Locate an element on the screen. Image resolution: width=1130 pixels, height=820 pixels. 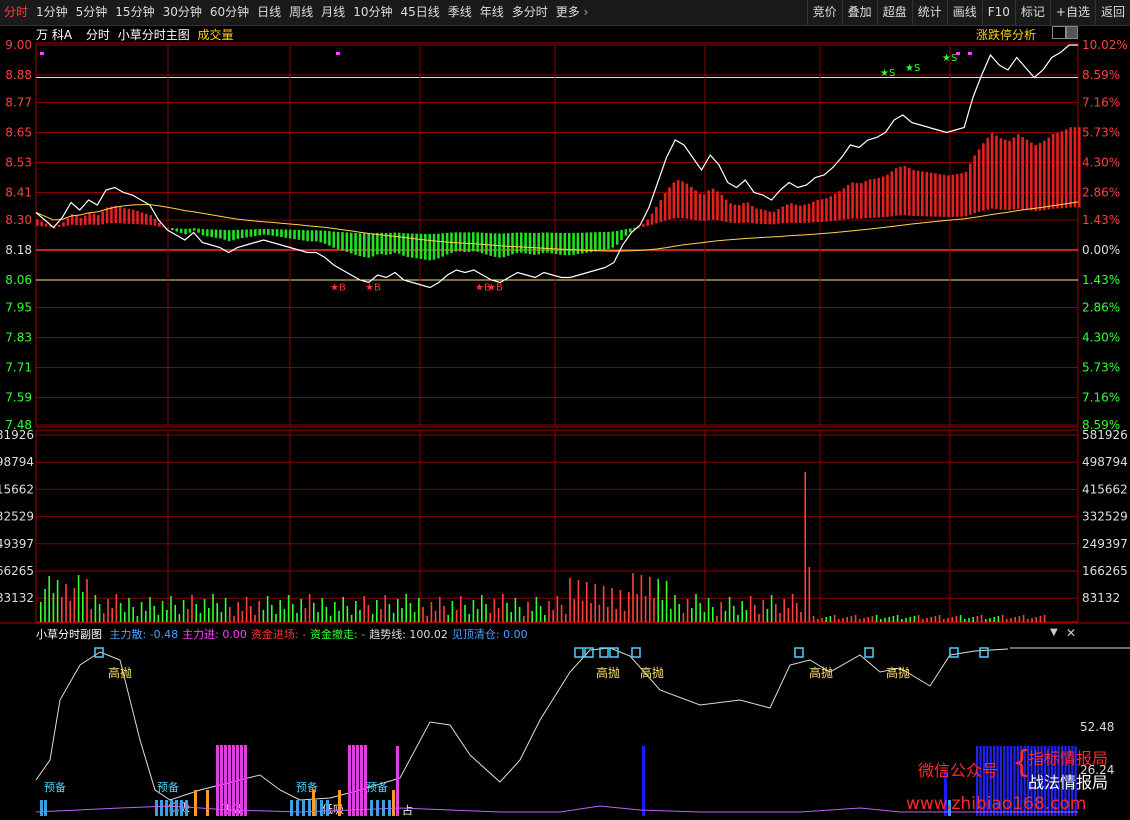
price-tick-8: 8.06 is located at coordinates (18, 280).